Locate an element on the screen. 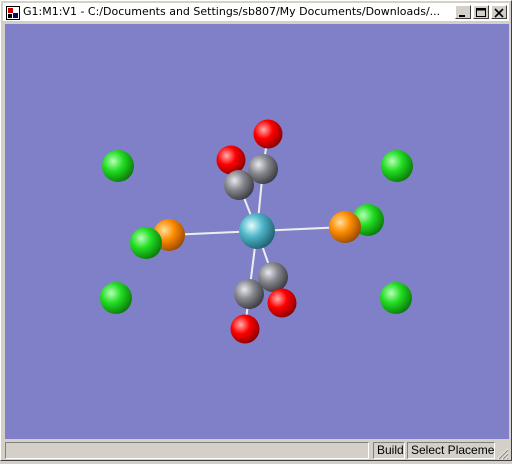 Image resolution: width=512 pixels, height=464 pixels. close-button is located at coordinates (499, 12).